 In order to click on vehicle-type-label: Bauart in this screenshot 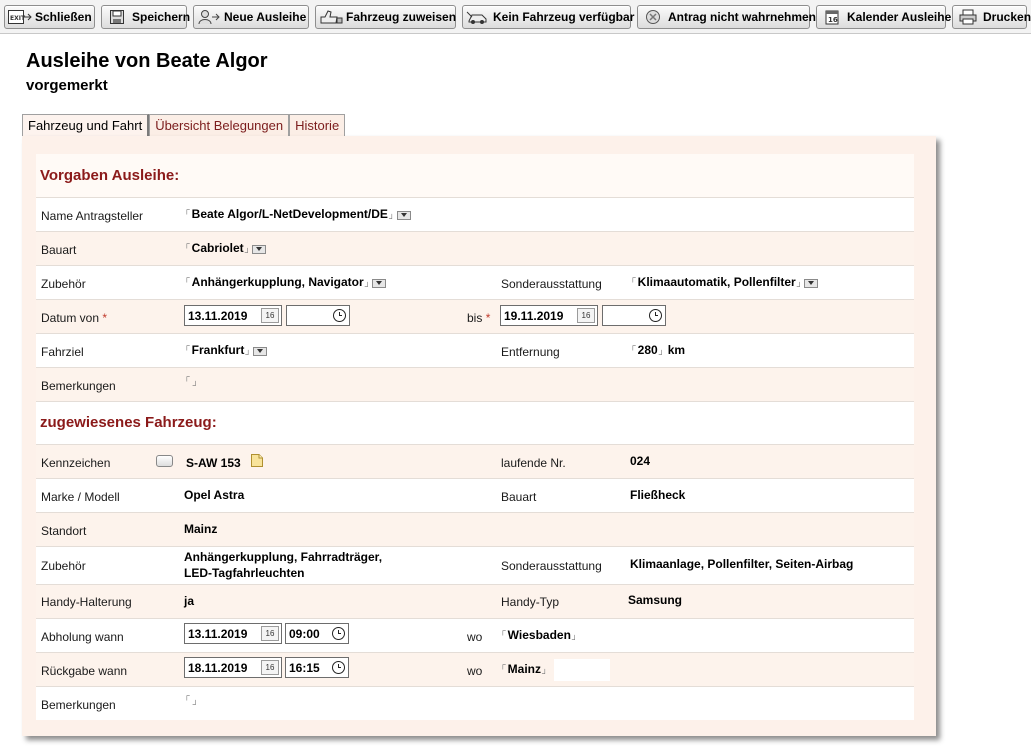, I will do `click(519, 497)`.